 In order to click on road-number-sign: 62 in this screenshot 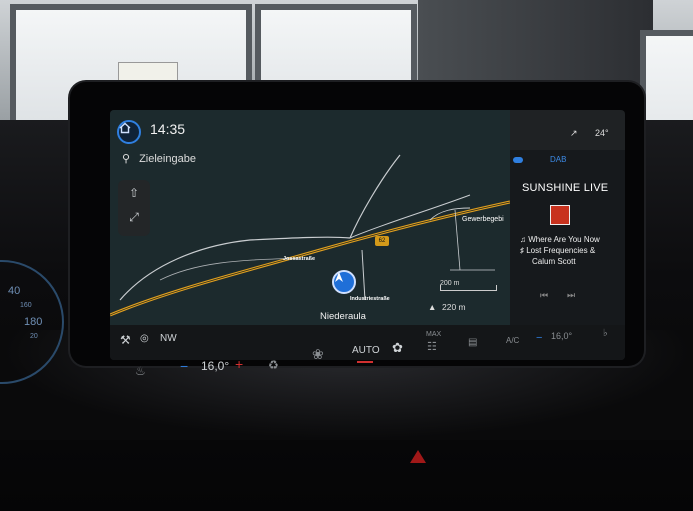, I will do `click(382, 241)`.